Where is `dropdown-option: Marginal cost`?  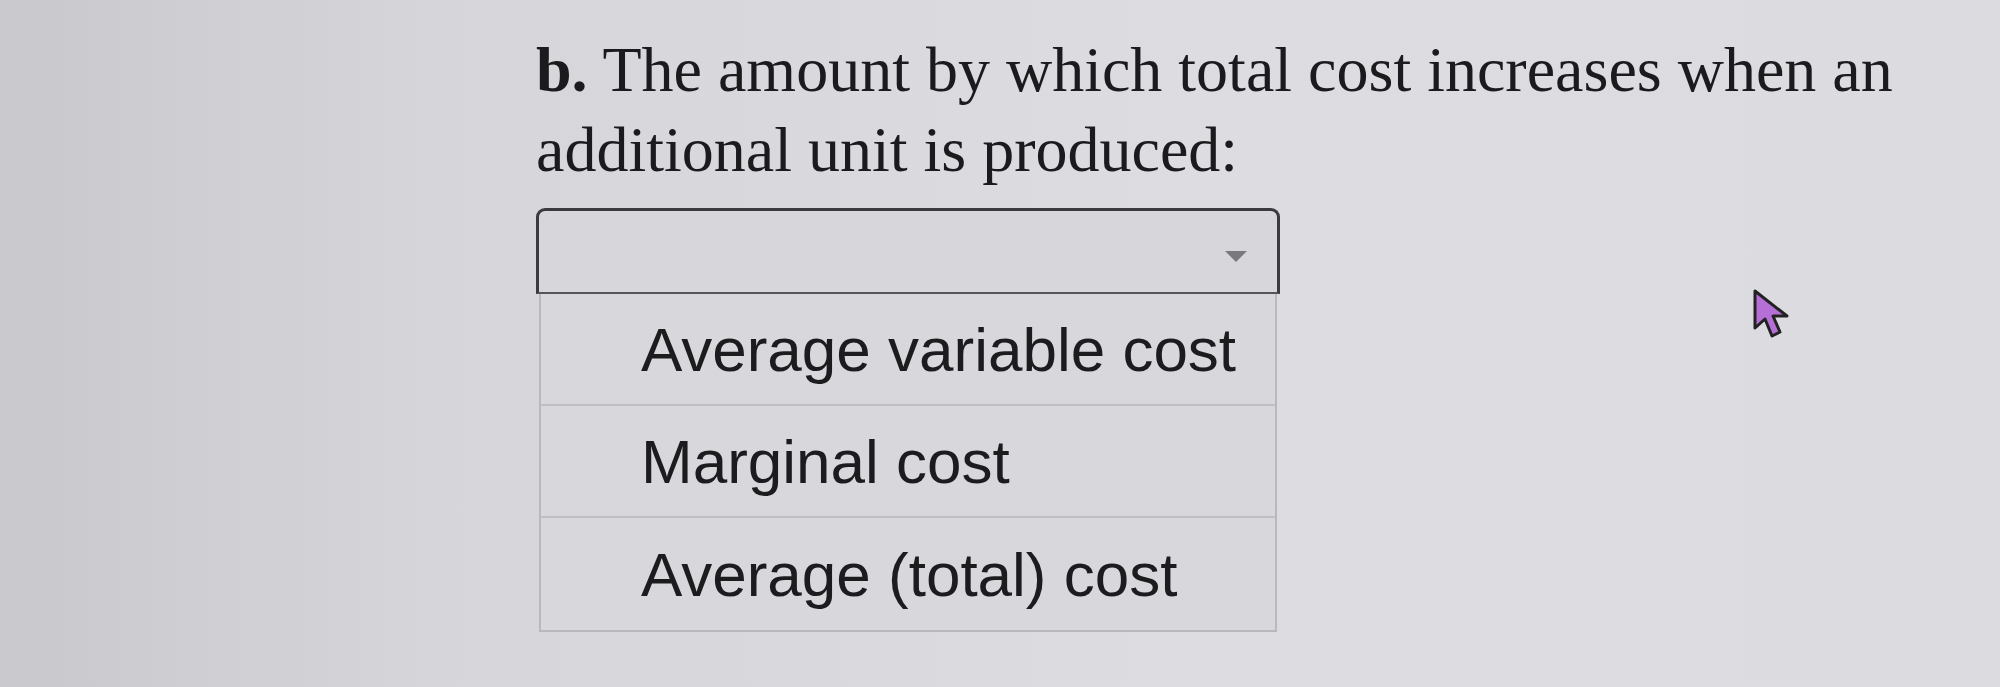 dropdown-option: Marginal cost is located at coordinates (908, 462).